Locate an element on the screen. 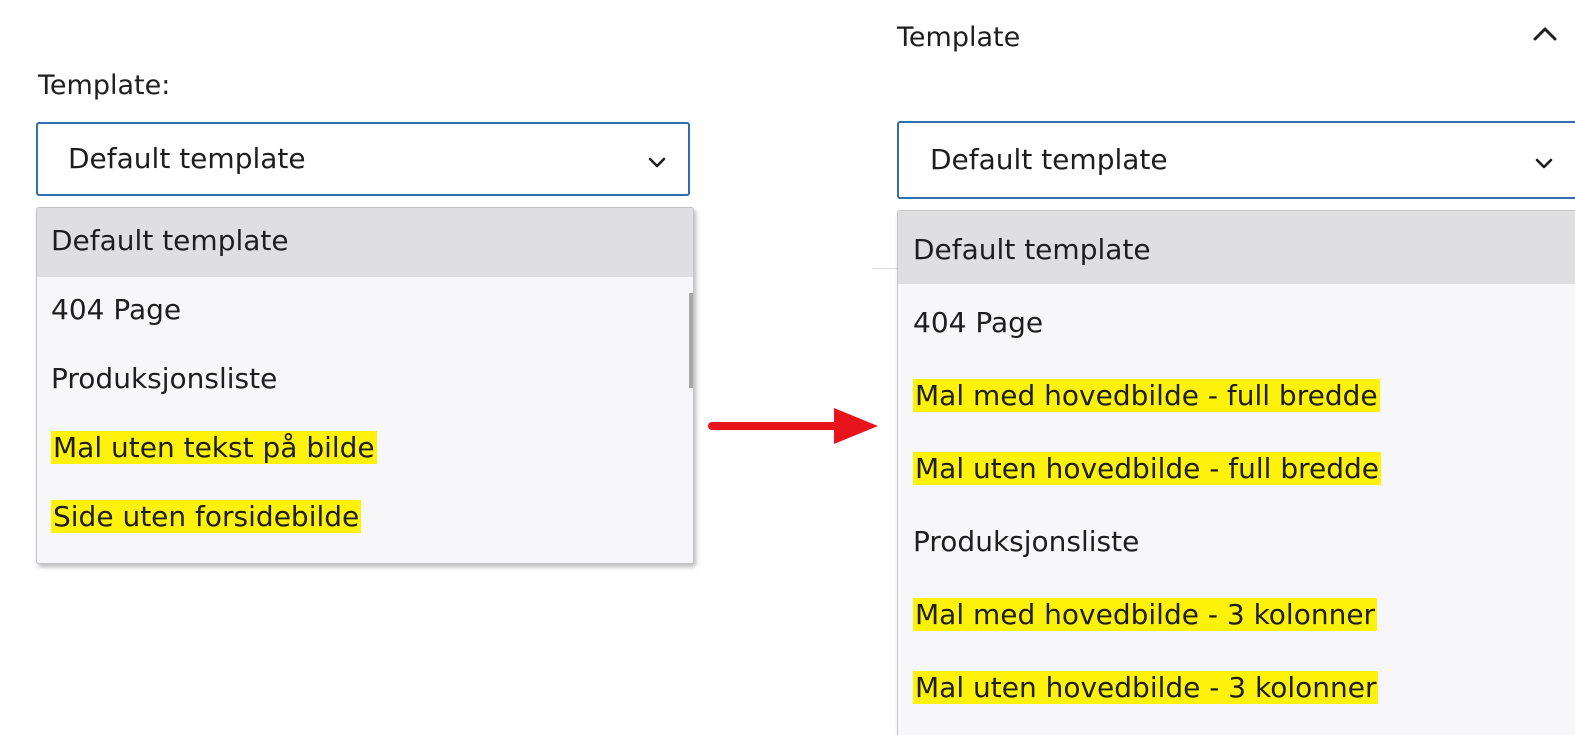 The image size is (1575, 735). option-label: Mal uten hovedbilde - full bredde is located at coordinates (1147, 468).